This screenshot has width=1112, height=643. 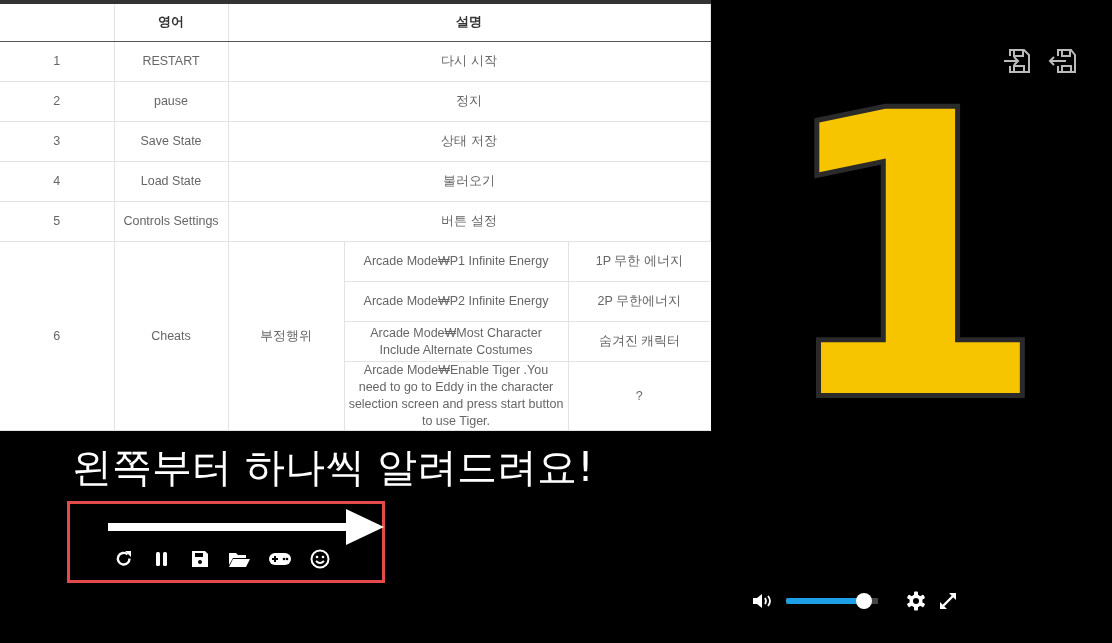 What do you see at coordinates (469, 141) in the screenshot?
I see `table-cell: 상태 저장` at bounding box center [469, 141].